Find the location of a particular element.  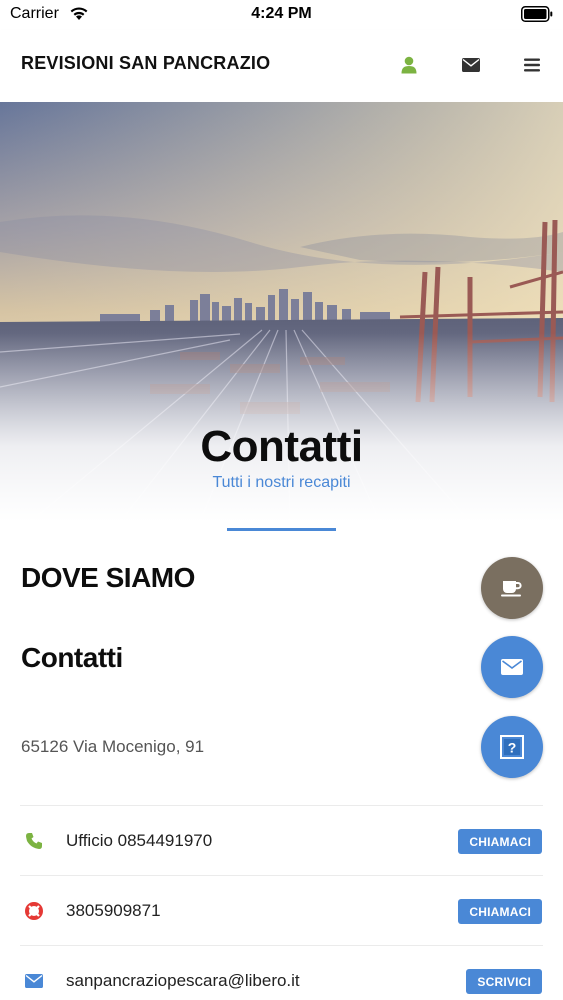

coffee-icon is located at coordinates (511, 589).